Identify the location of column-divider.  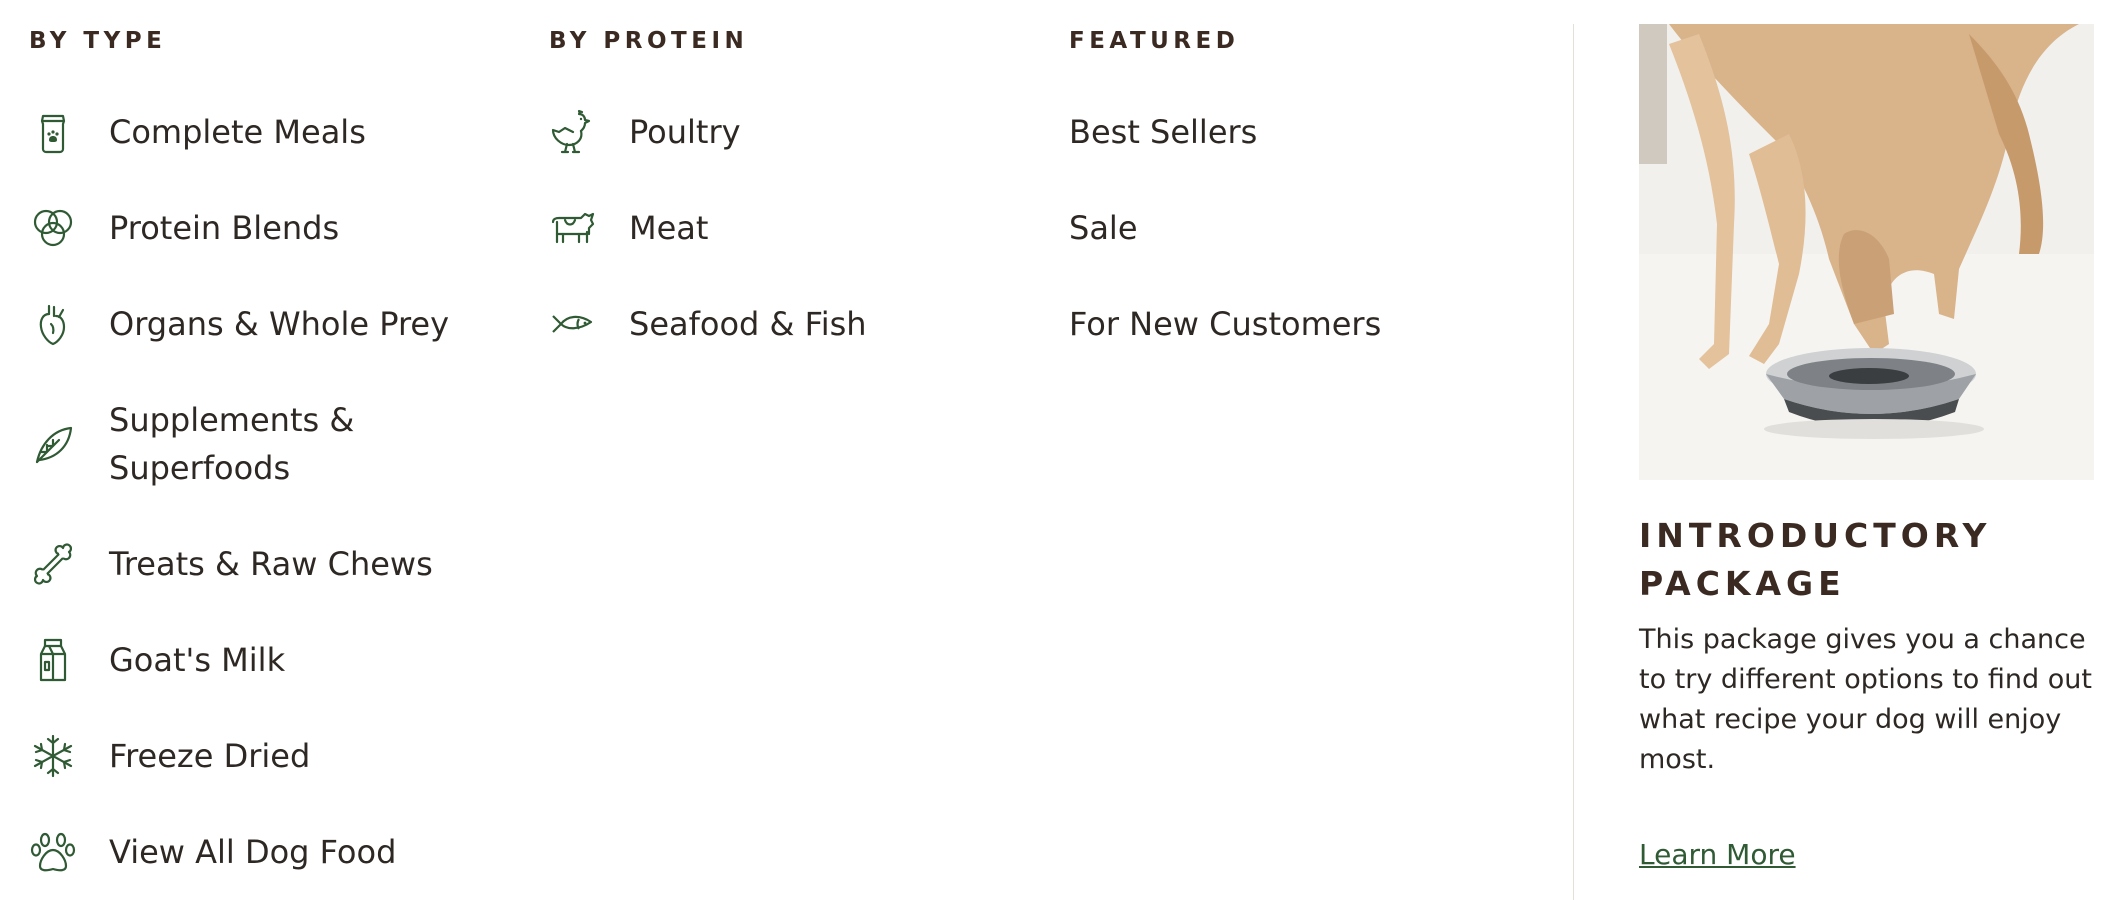
(1573, 462).